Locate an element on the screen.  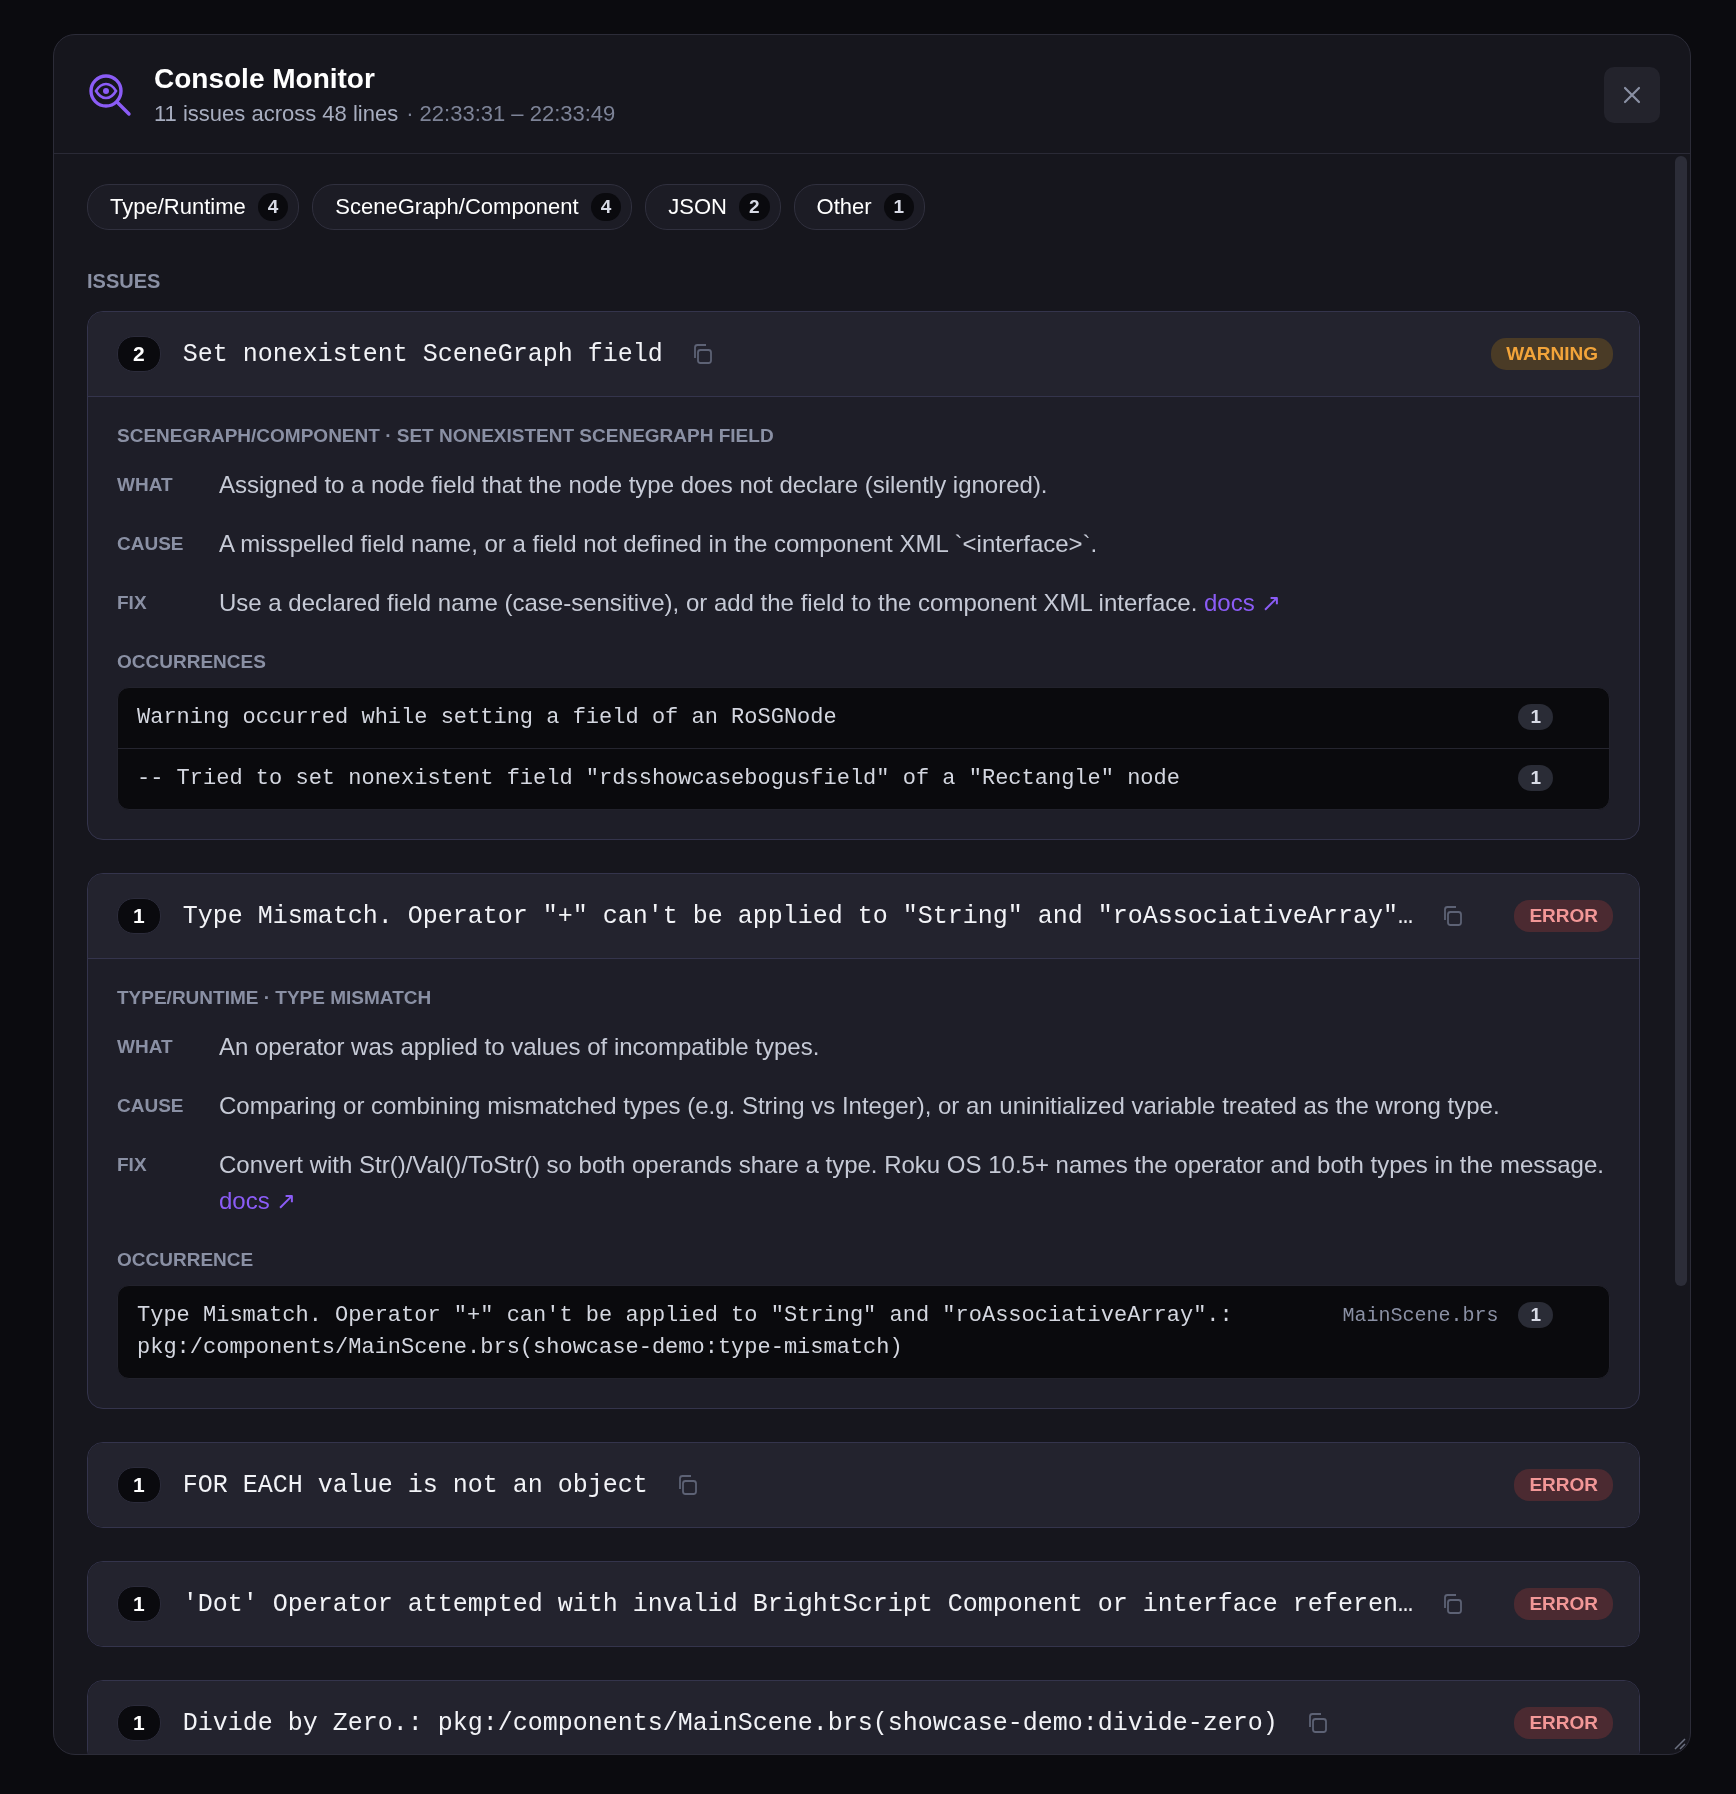
issue-card: 1 Divide by Zero.: pkg:/components/MainScene.brs(showcase-demo:divide-zero) ERROR is located at coordinates (863, 1717).